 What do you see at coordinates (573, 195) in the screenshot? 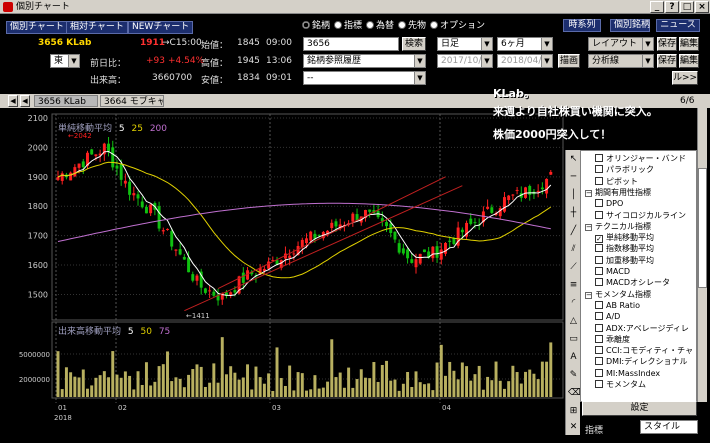
I see `vertical-line-icon: │` at bounding box center [573, 195].